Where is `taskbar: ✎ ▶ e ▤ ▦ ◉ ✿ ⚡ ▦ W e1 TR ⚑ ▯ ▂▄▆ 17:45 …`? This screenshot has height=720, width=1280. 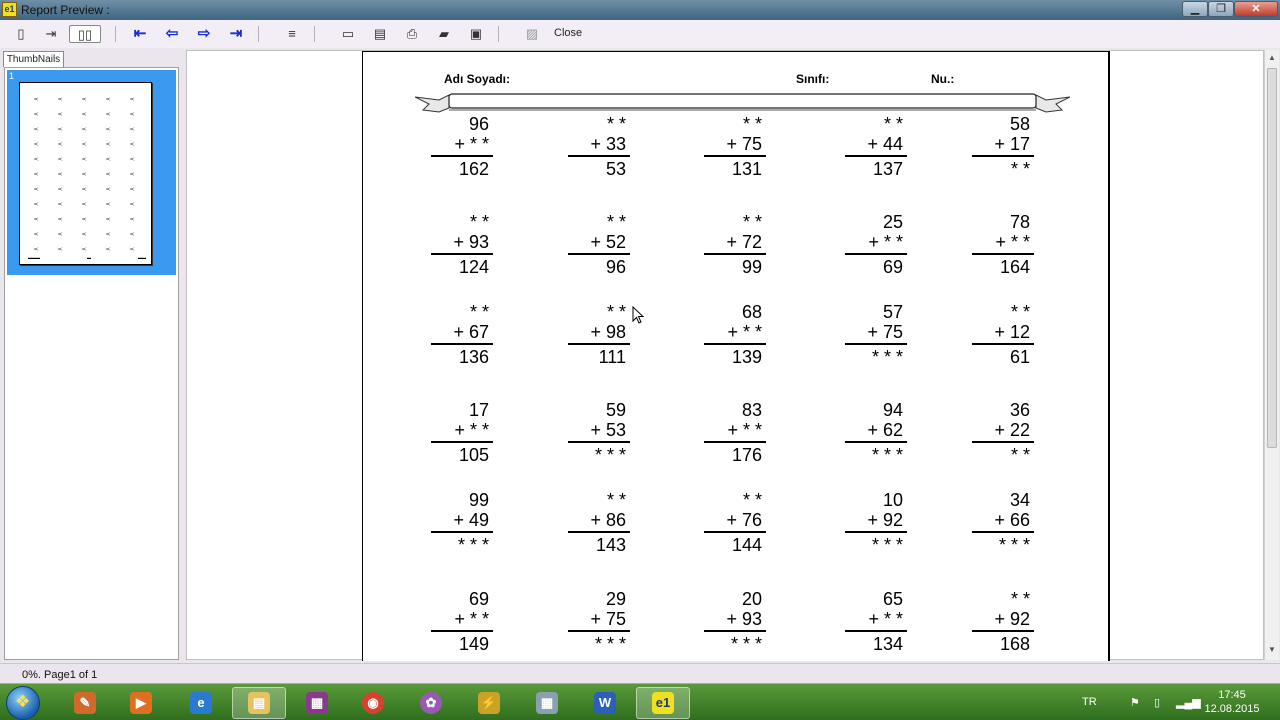 taskbar: ✎ ▶ e ▤ ▦ ◉ ✿ ⚡ ▦ W e1 TR ⚑ ▯ ▂▄▆ 17:45 … is located at coordinates (640, 701).